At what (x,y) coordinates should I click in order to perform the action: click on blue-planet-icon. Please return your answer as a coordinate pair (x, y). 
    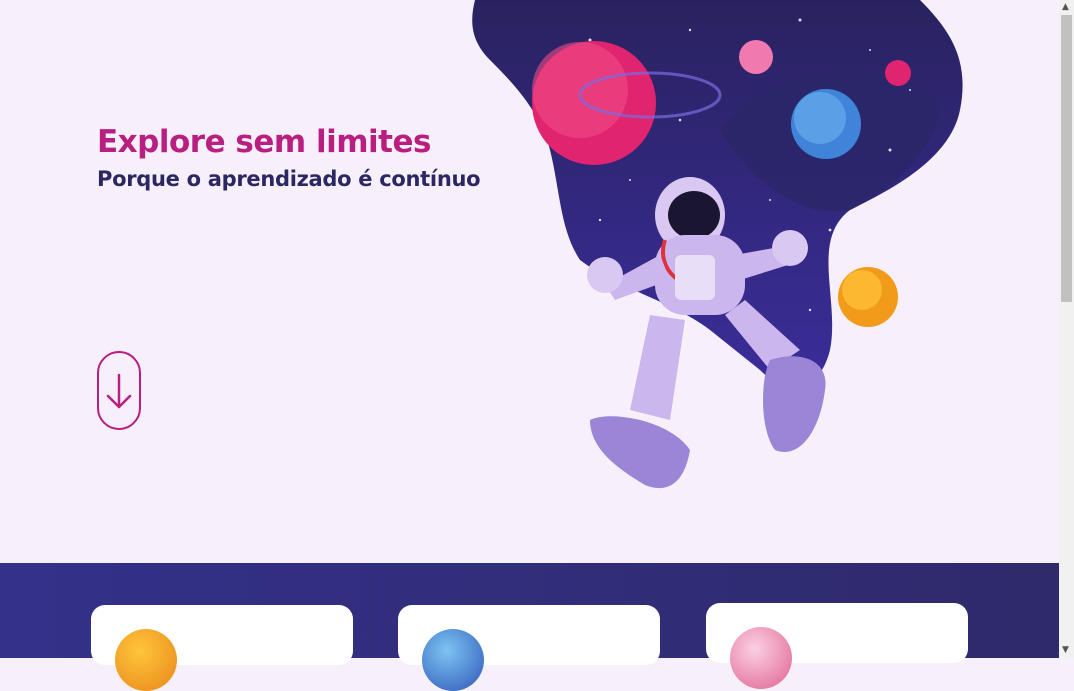
    Looking at the image, I should click on (453, 660).